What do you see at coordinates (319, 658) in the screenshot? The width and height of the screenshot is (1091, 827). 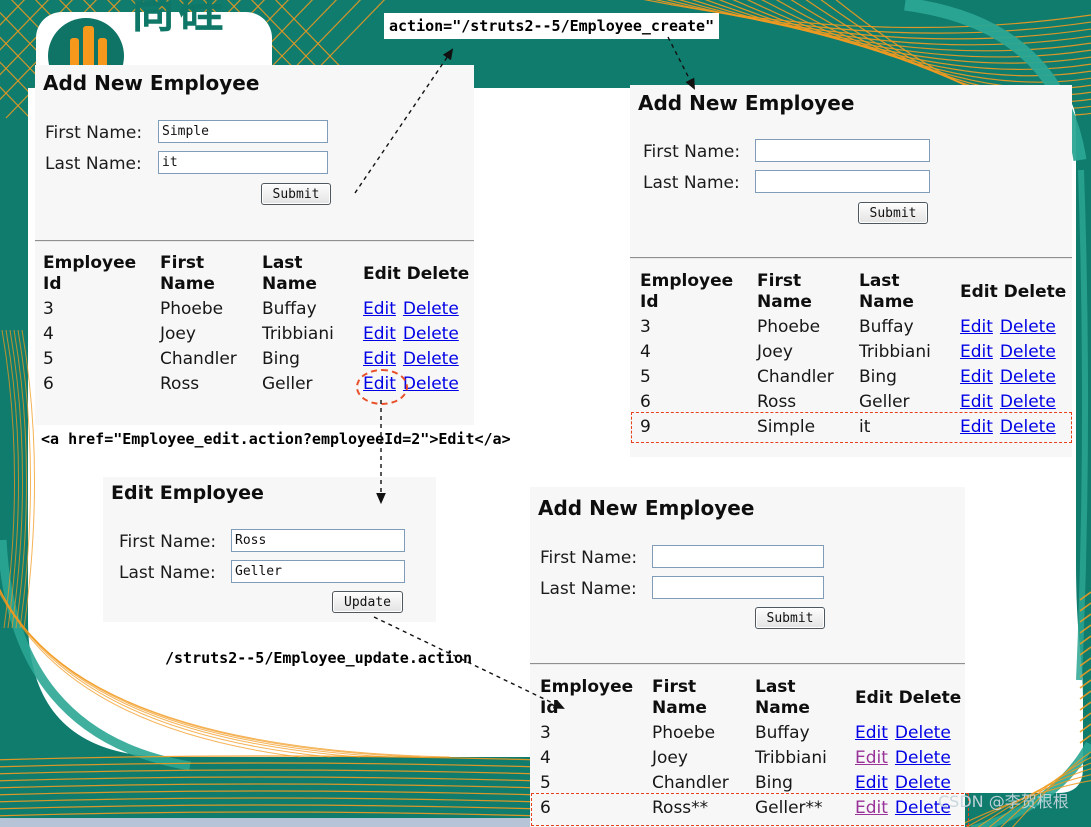 I see `annotation-update-action: /struts2--5/Employee_update.action` at bounding box center [319, 658].